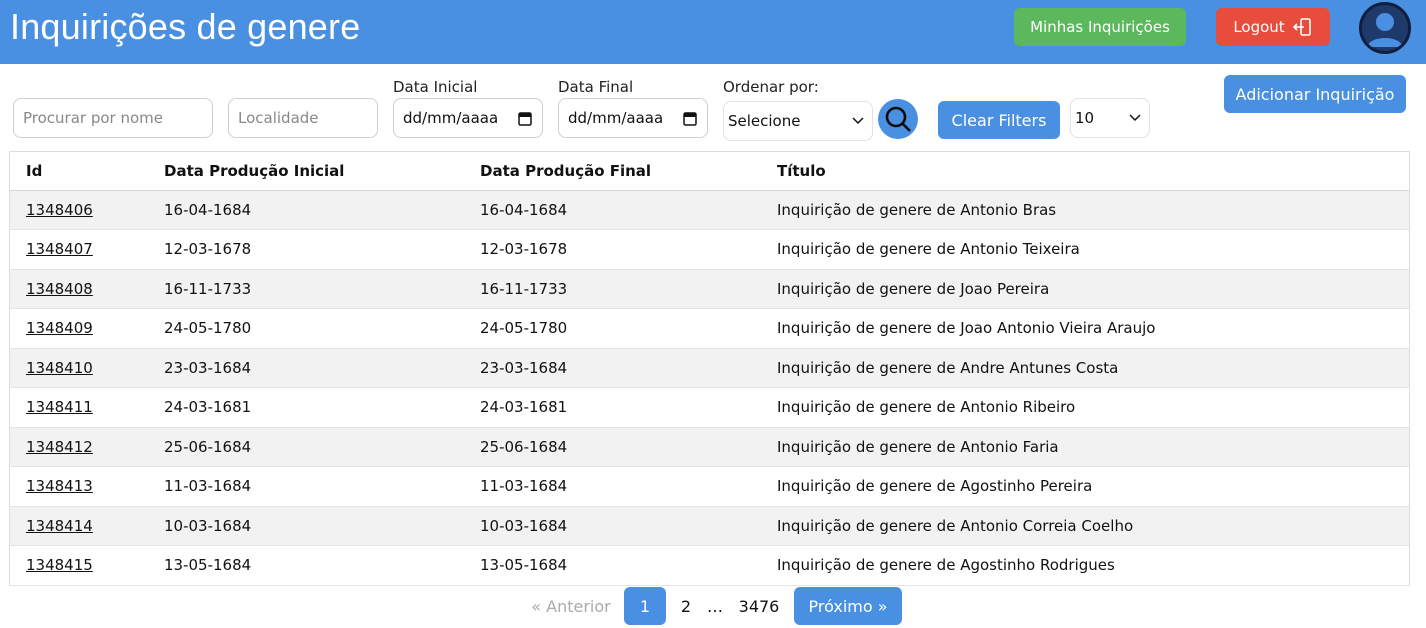 The height and width of the screenshot is (628, 1426). What do you see at coordinates (612, 171) in the screenshot?
I see `column-header-data-final: Data Produção Final` at bounding box center [612, 171].